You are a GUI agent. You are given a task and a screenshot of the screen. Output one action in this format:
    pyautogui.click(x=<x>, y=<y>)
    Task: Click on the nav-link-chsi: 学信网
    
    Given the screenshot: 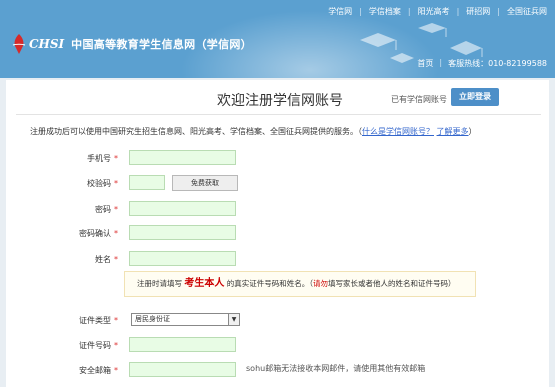 What is the action you would take?
    pyautogui.click(x=340, y=11)
    